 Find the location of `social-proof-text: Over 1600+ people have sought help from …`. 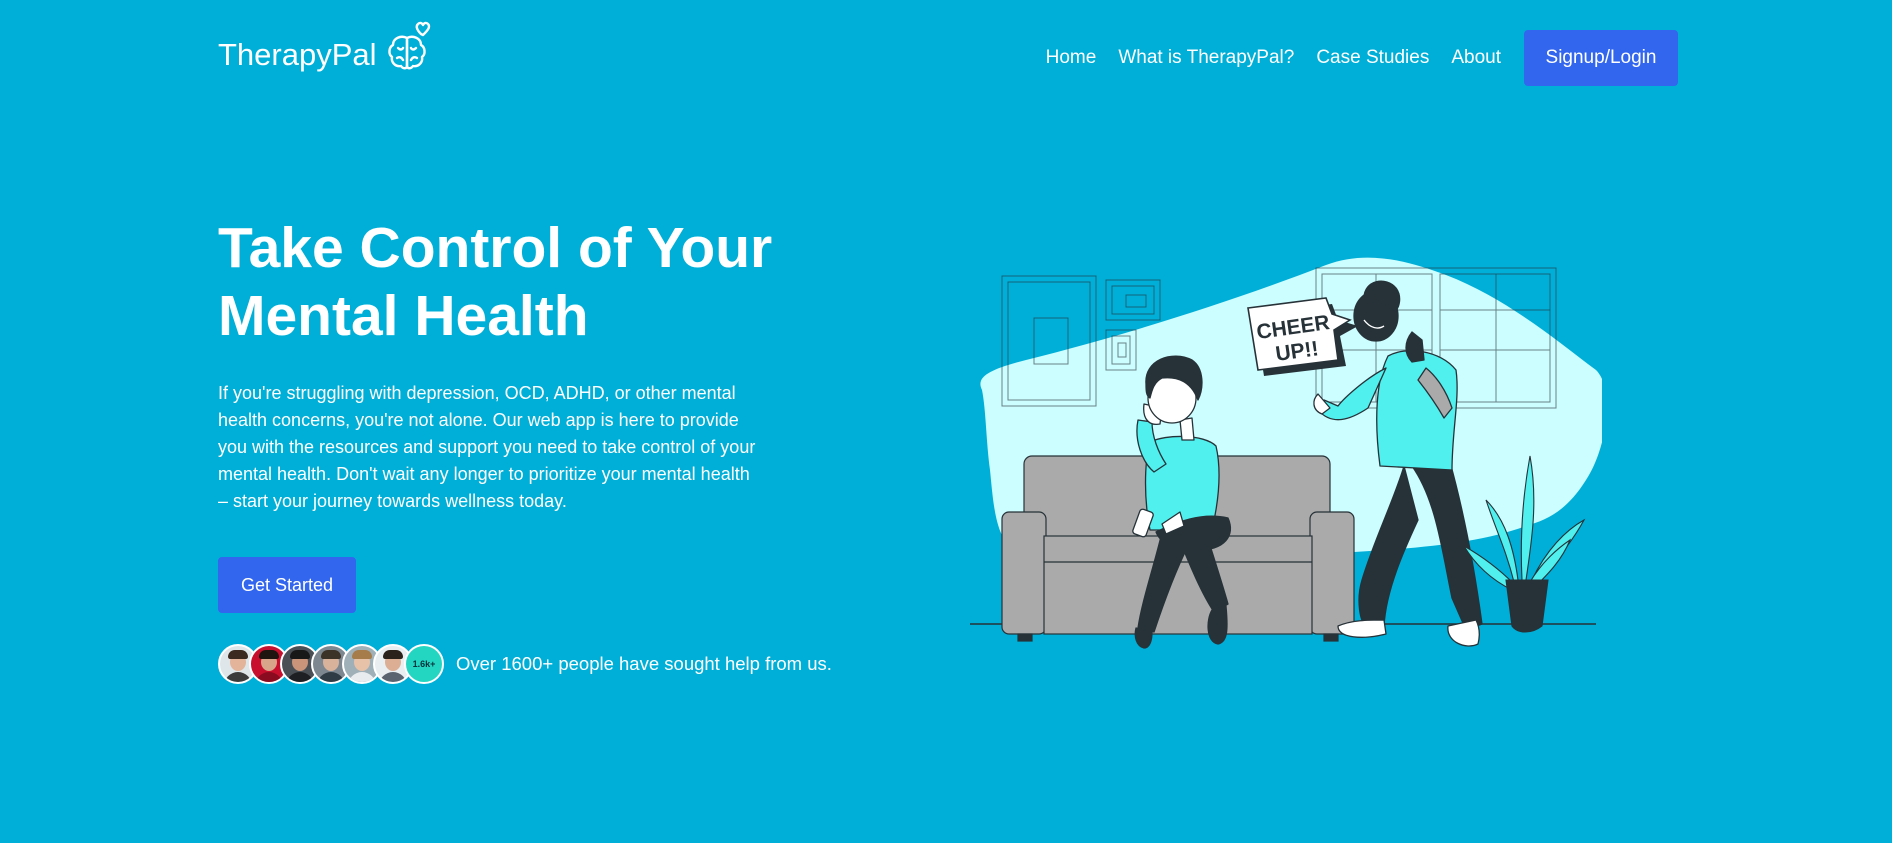

social-proof-text: Over 1600+ people have sought help from … is located at coordinates (644, 663).